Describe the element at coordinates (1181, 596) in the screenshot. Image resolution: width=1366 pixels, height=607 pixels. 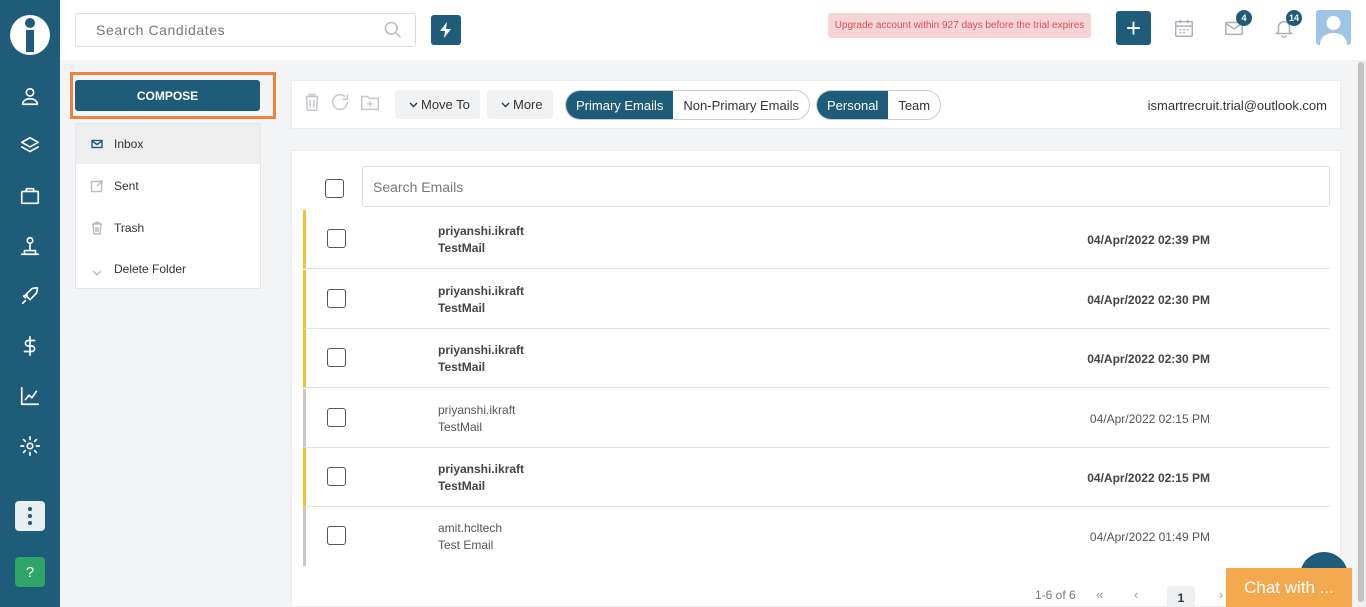
I see `current-page-button: 1` at that location.